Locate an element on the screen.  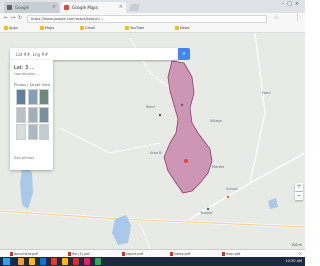
panel-tabs: Photos | Street View is located at coordinates (32, 85).